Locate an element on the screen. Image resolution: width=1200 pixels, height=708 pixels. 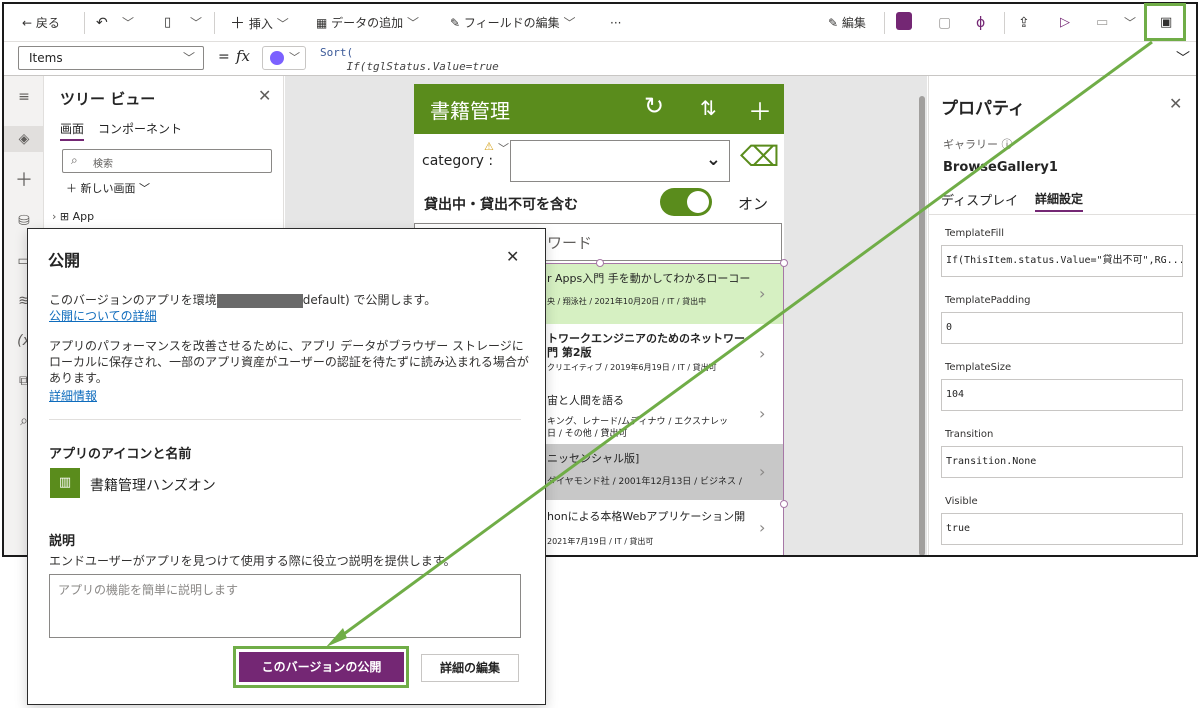
prop-label: Transition is located at coordinates (969, 434).